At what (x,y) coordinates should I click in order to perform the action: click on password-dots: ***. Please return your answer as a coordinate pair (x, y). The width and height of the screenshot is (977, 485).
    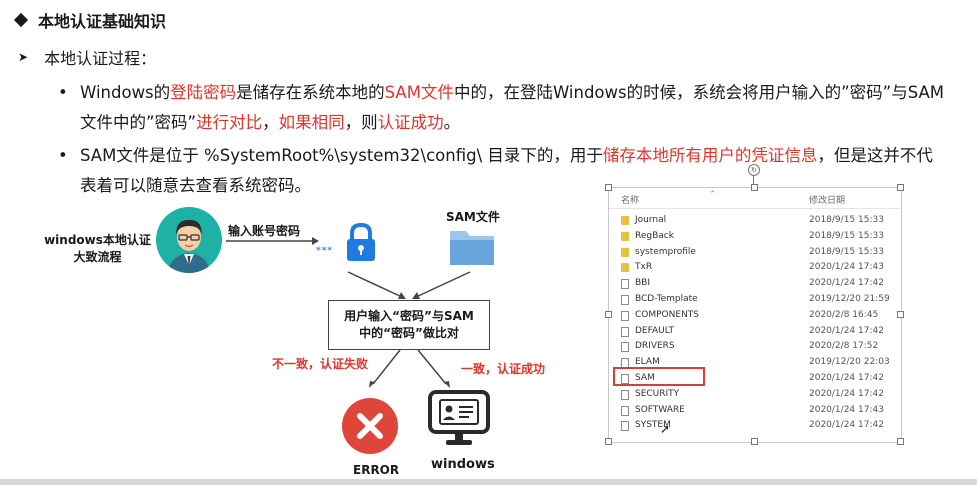
    Looking at the image, I should click on (325, 251).